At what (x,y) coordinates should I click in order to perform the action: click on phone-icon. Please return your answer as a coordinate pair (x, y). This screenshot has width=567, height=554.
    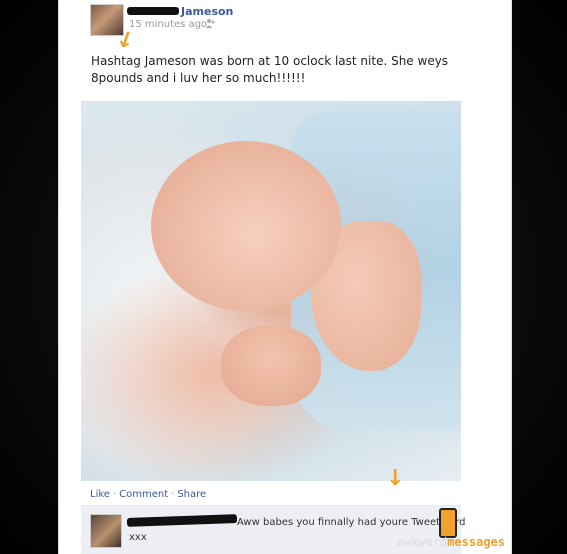
    Looking at the image, I should click on (448, 523).